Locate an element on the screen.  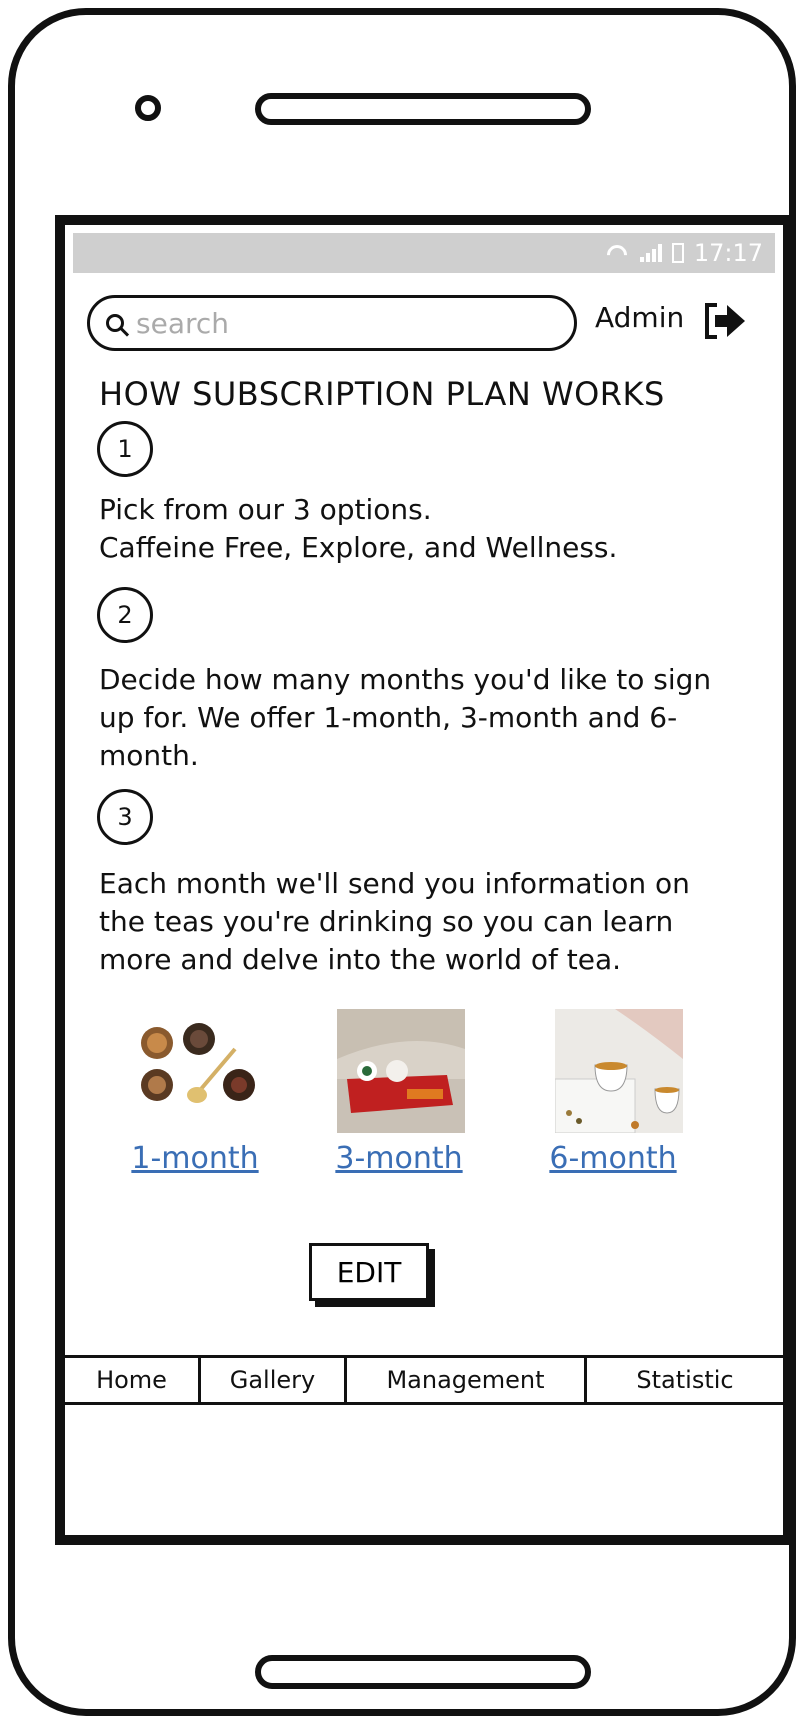
page-title: HOW SUBSCRIPTION PLAN WORKS is located at coordinates (382, 394).